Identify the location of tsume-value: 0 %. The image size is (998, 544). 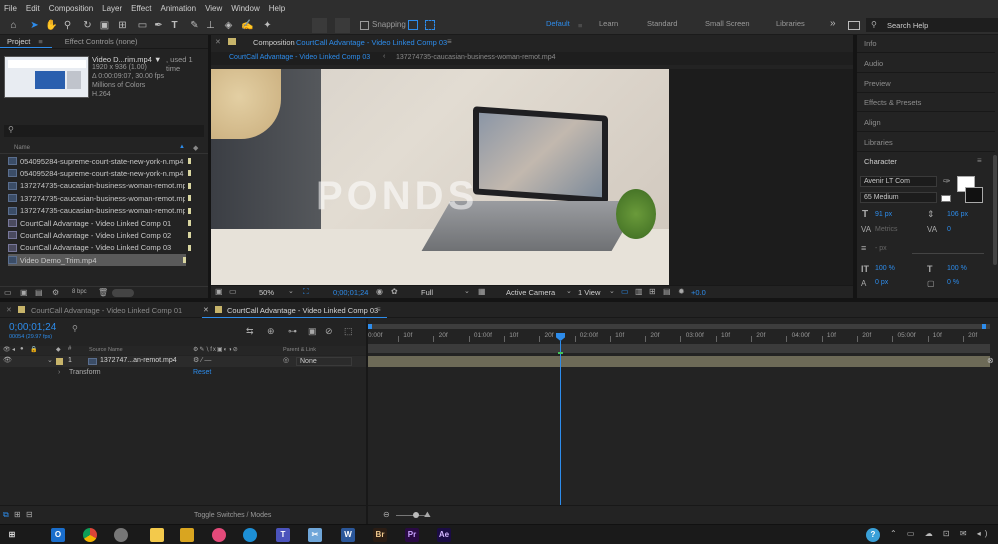
(953, 282).